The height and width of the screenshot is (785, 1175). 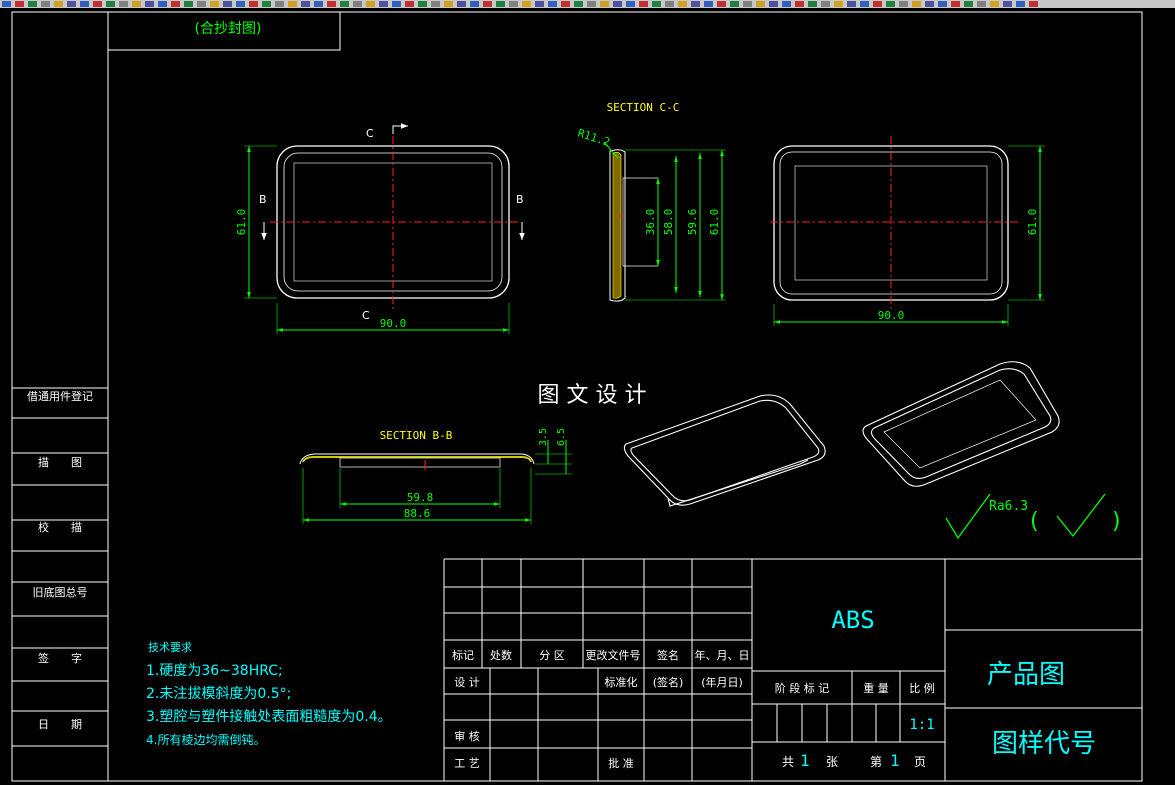 I want to click on isometric-view-top, so click(x=724, y=450).